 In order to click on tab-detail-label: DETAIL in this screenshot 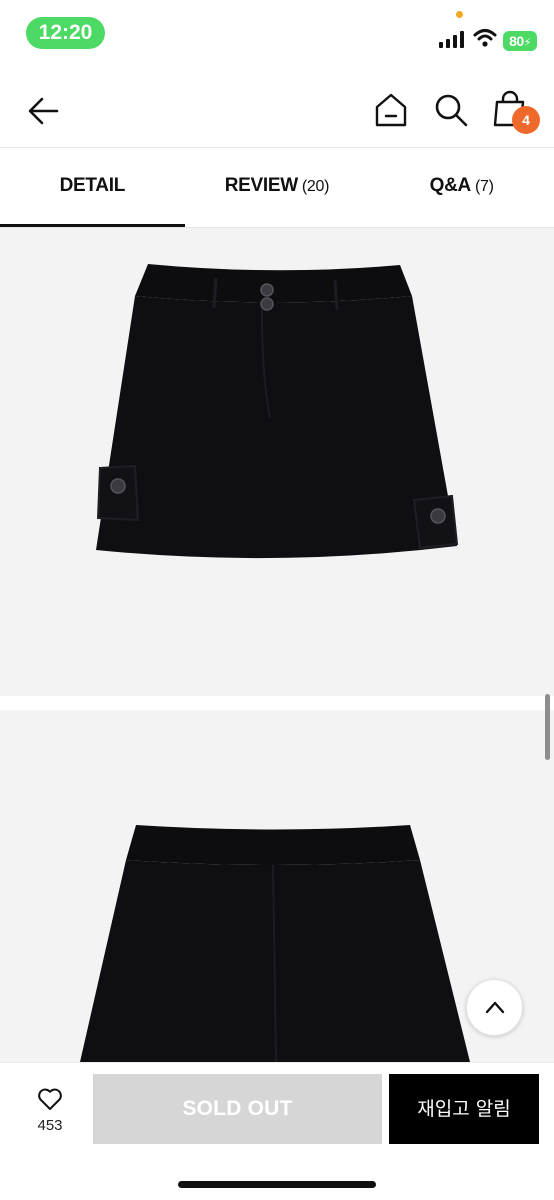, I will do `click(92, 185)`.